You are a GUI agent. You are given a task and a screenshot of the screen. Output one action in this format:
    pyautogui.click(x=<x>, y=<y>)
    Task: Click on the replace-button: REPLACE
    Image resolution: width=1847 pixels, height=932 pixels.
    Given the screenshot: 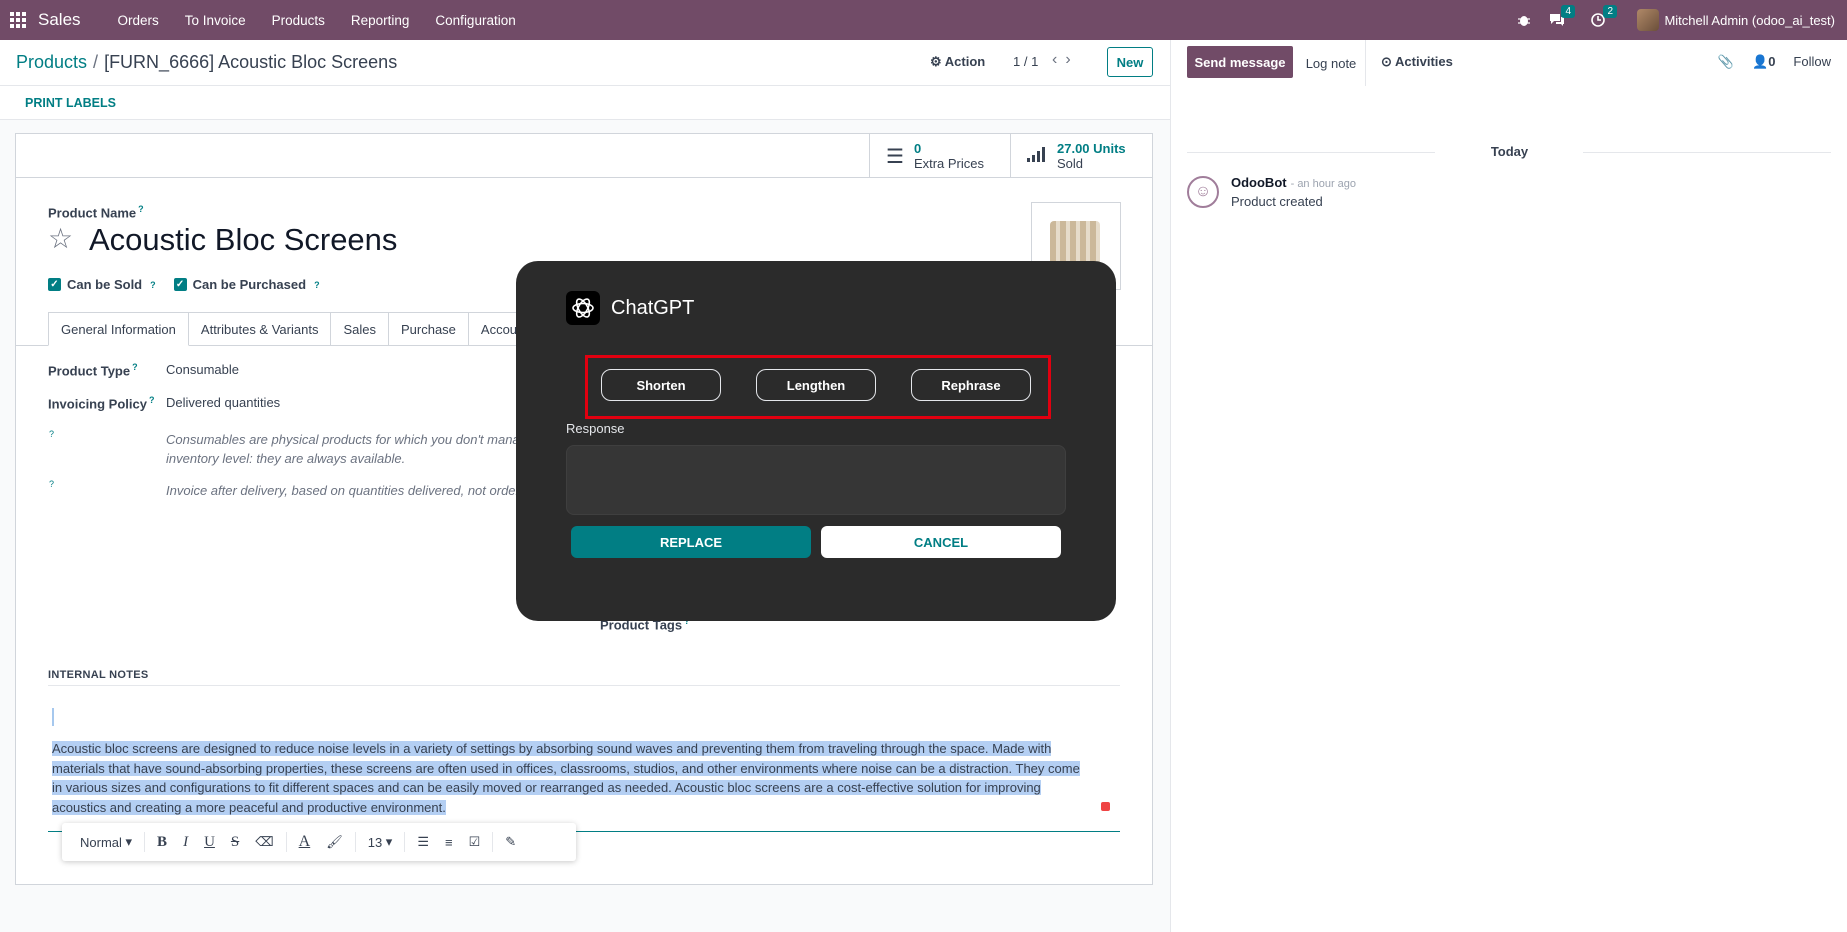 What is the action you would take?
    pyautogui.click(x=691, y=542)
    